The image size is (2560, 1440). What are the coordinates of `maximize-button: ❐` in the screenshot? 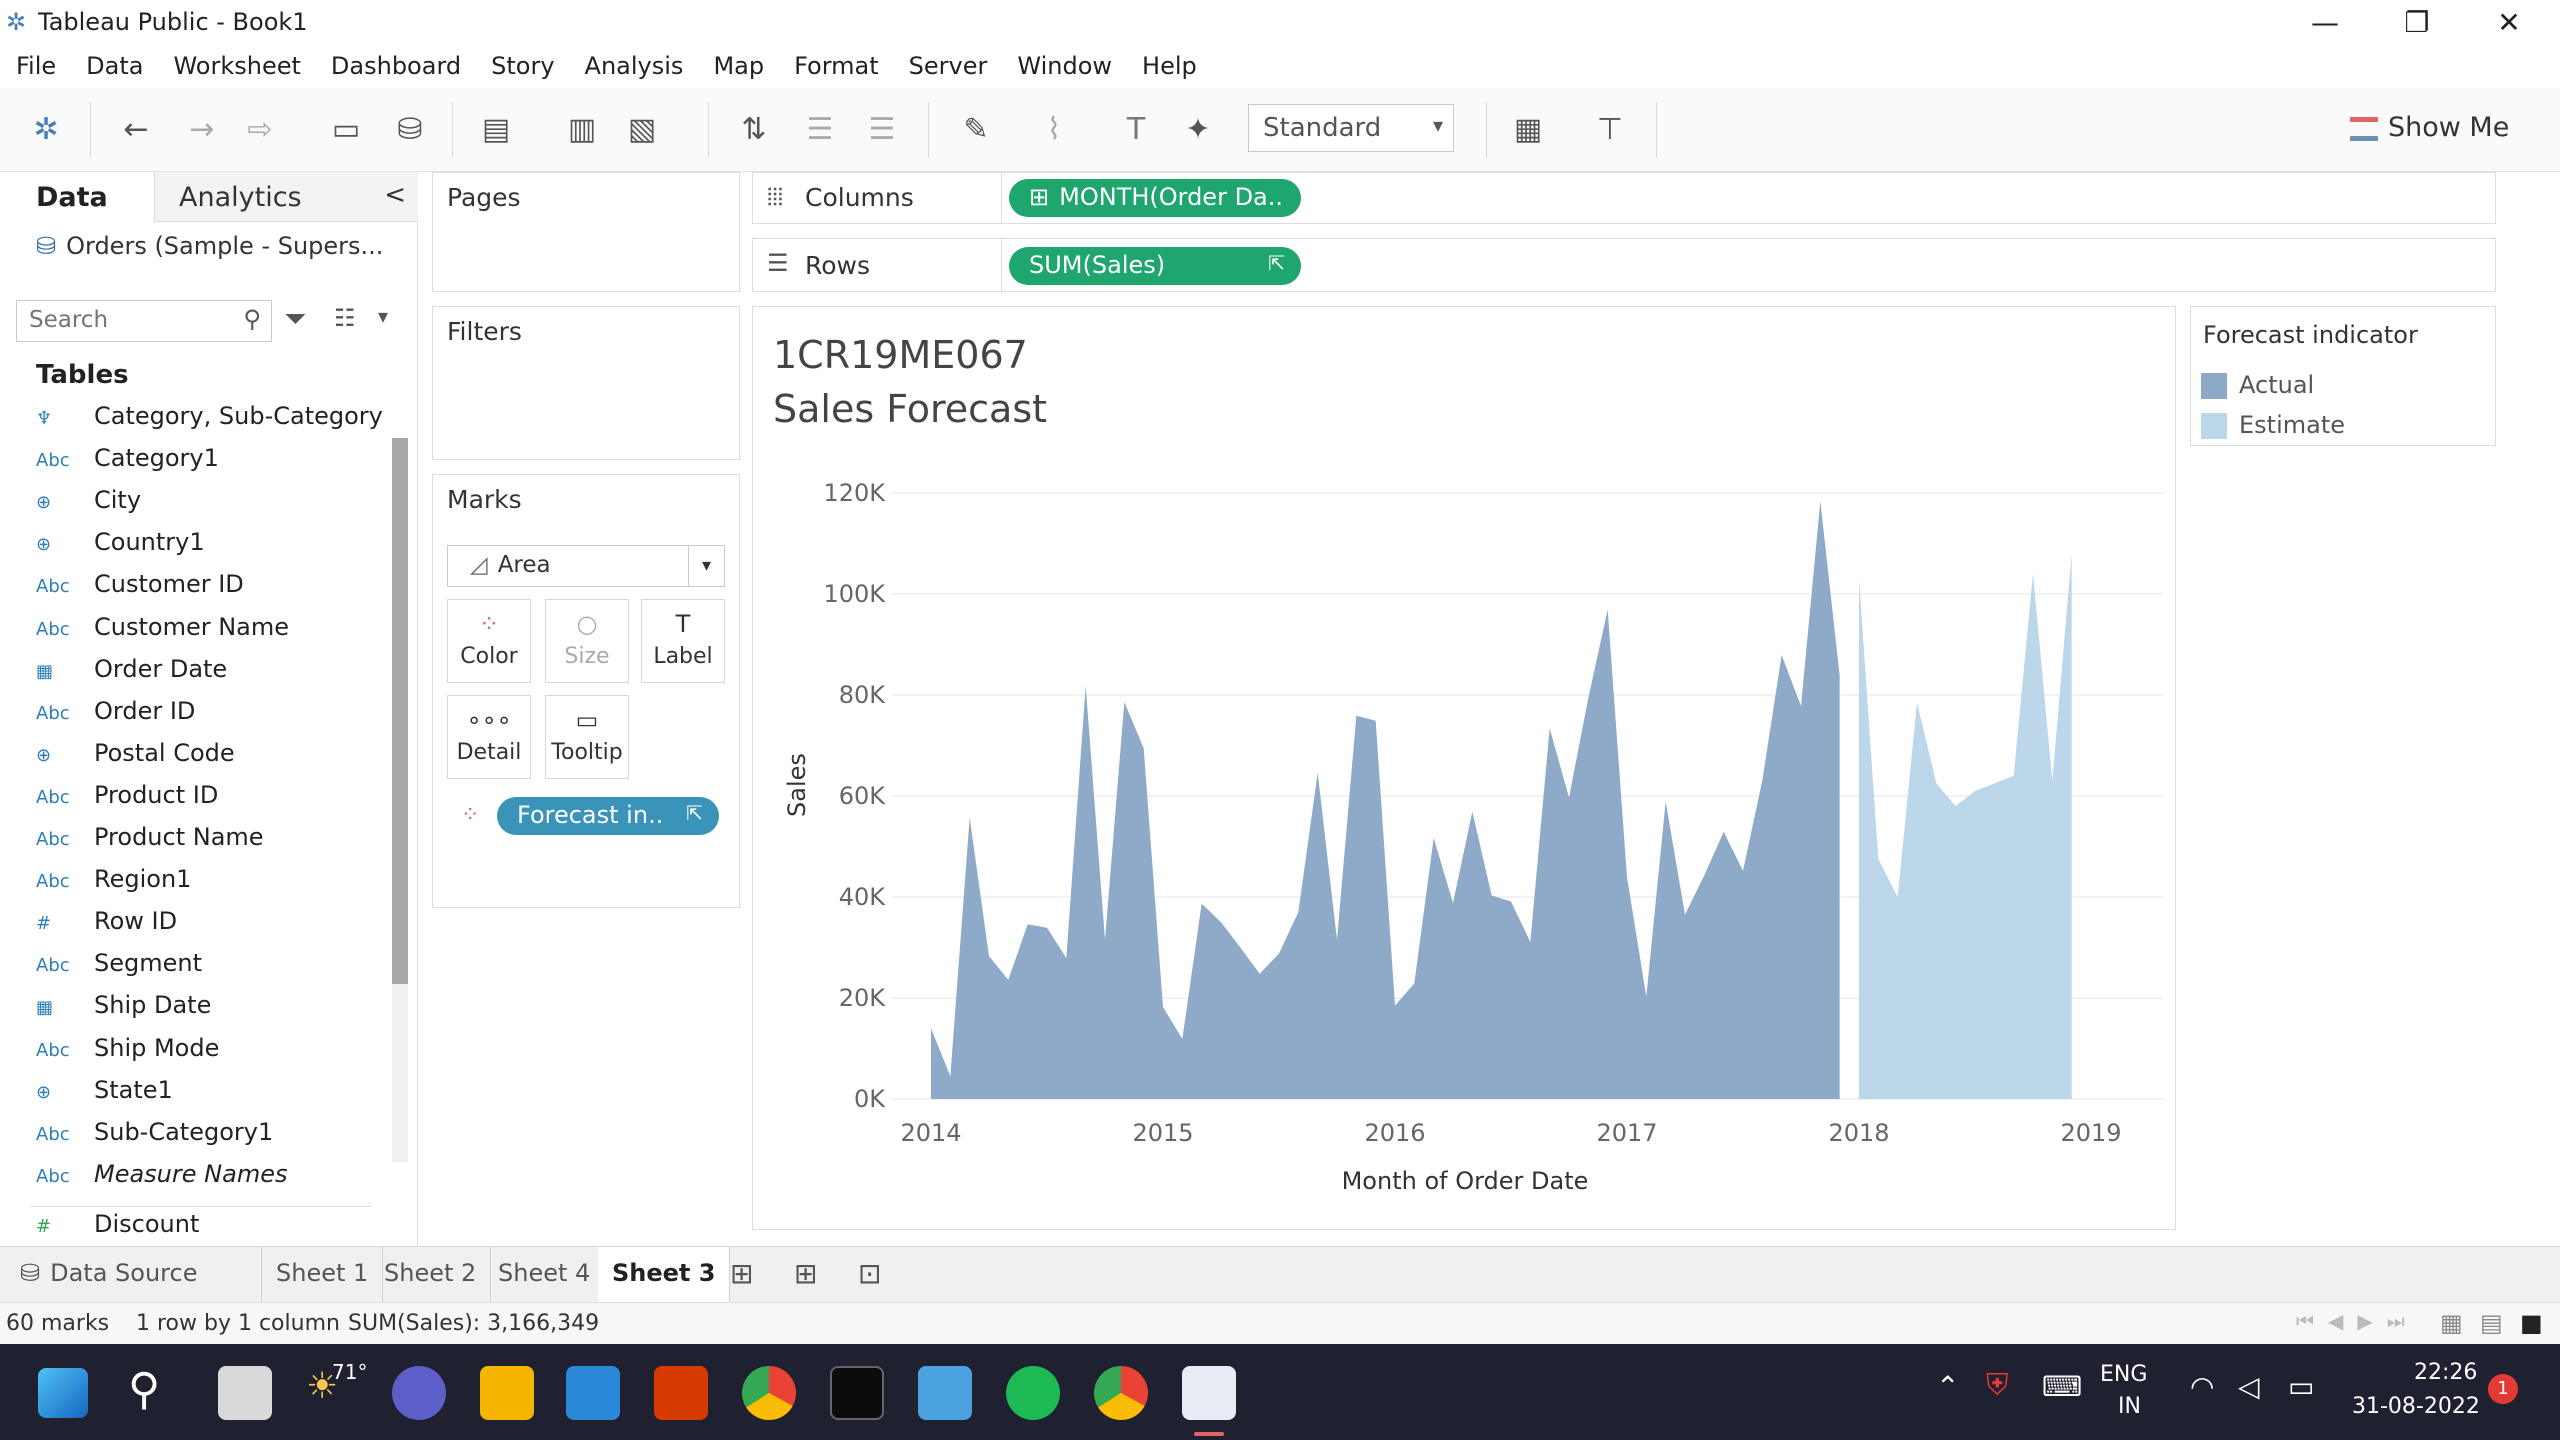 It's located at (2417, 23).